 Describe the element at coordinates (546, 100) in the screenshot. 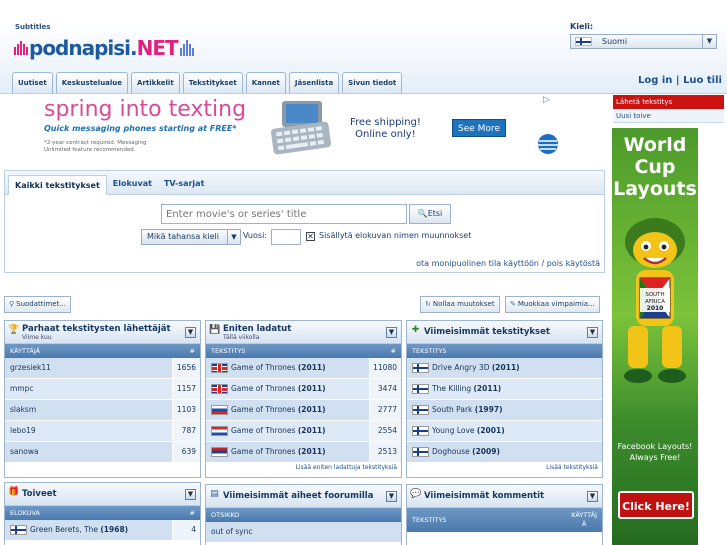

I see `adchoices-icon: ▷` at that location.